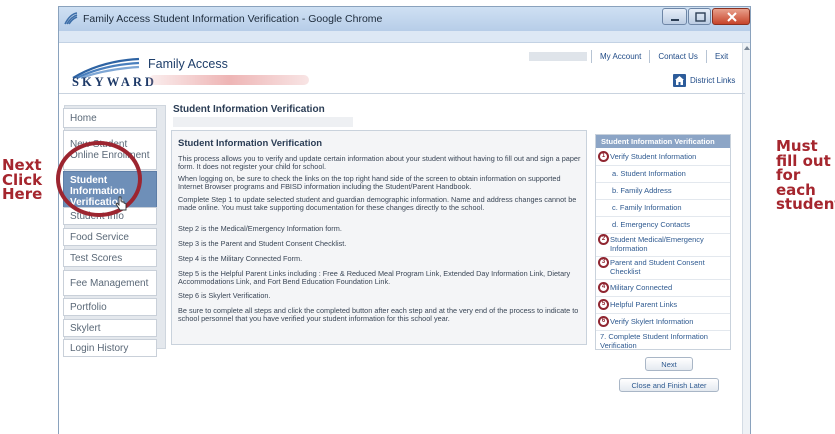 The image size is (835, 434). Describe the element at coordinates (603, 239) in the screenshot. I see `step-number-marker: 2` at that location.